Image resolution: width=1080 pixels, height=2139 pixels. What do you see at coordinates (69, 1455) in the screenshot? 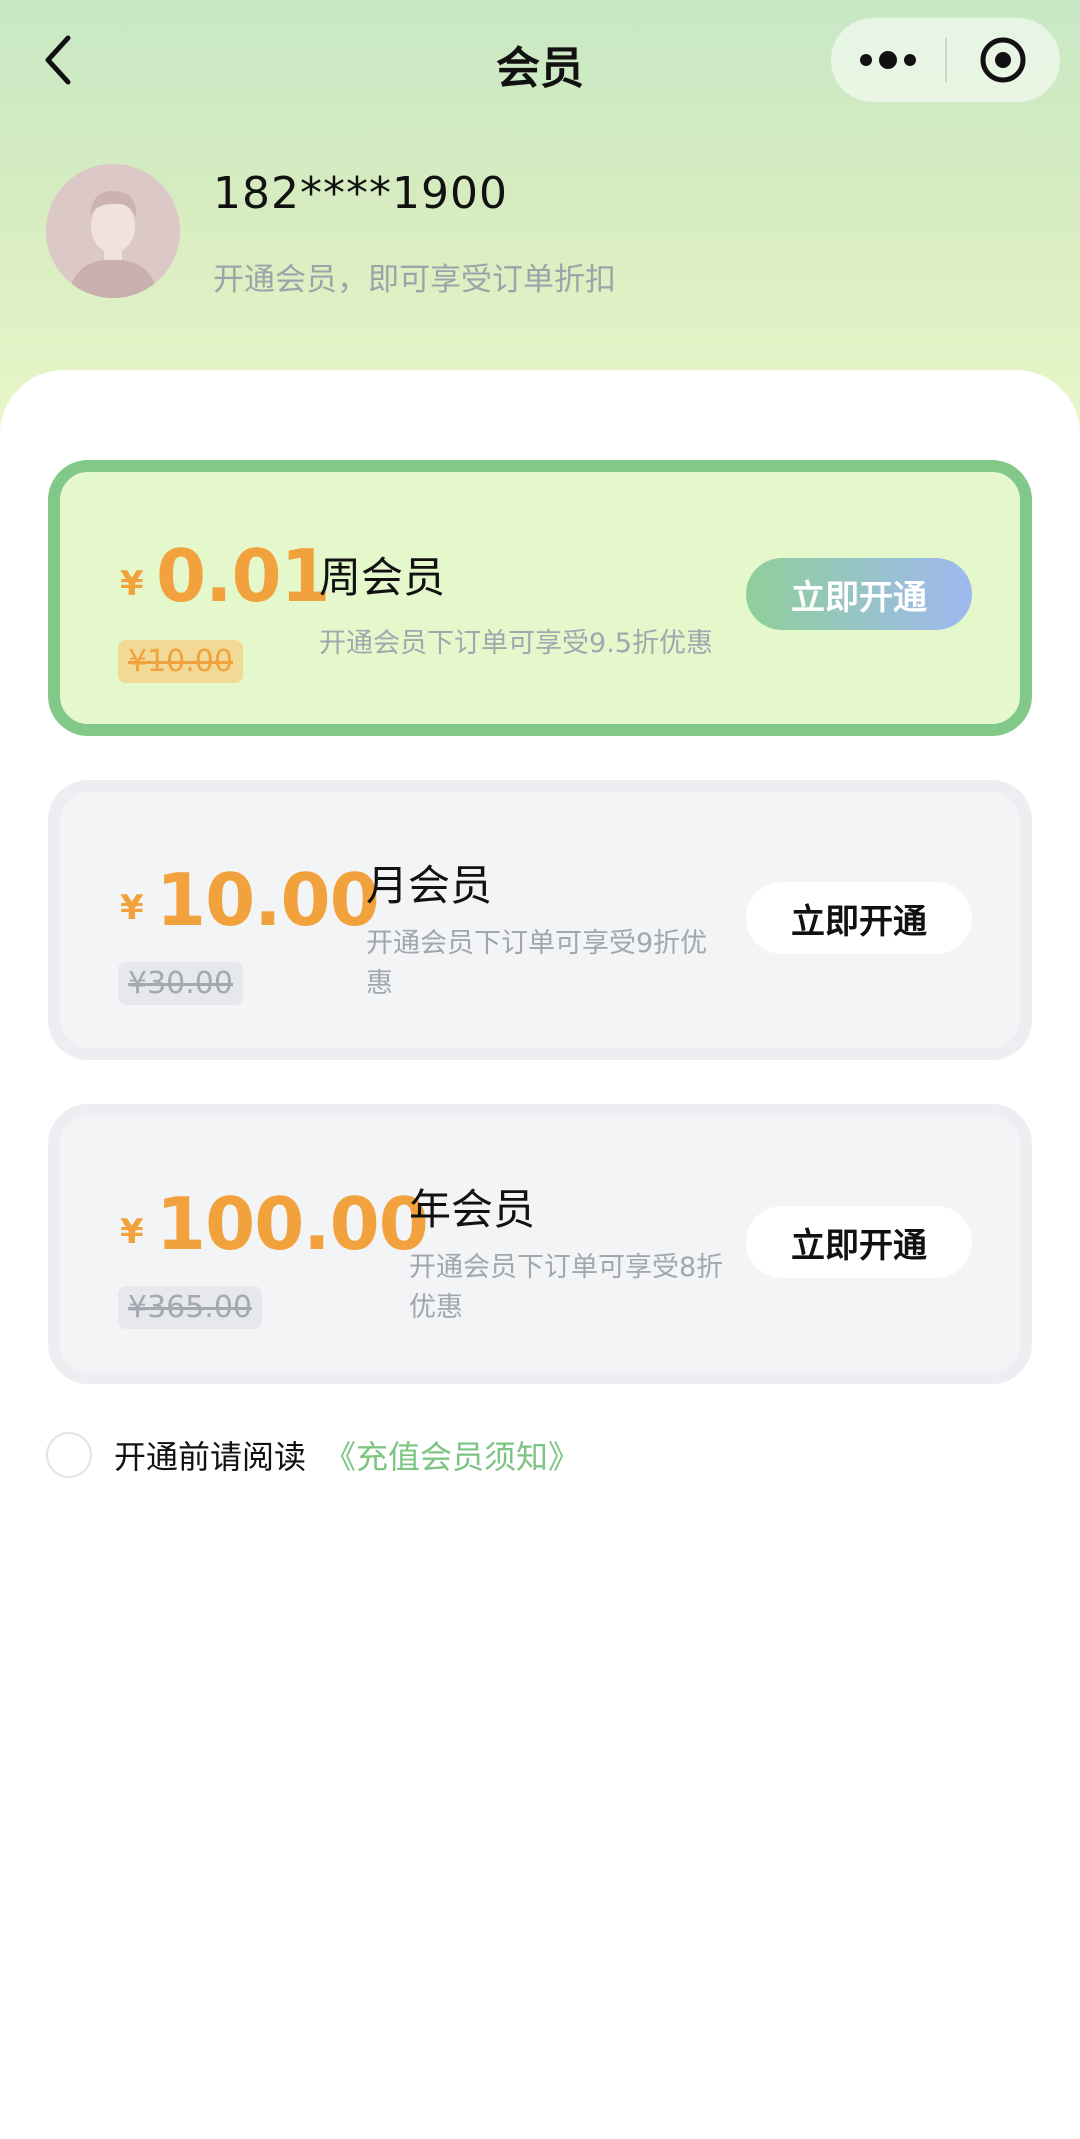
I see `agreement-checkbox` at bounding box center [69, 1455].